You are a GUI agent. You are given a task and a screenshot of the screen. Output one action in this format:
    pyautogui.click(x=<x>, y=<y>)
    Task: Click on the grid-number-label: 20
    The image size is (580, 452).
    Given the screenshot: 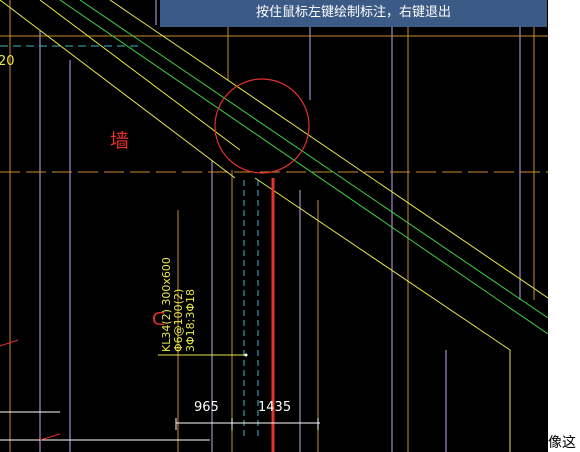 What is the action you would take?
    pyautogui.click(x=7, y=61)
    